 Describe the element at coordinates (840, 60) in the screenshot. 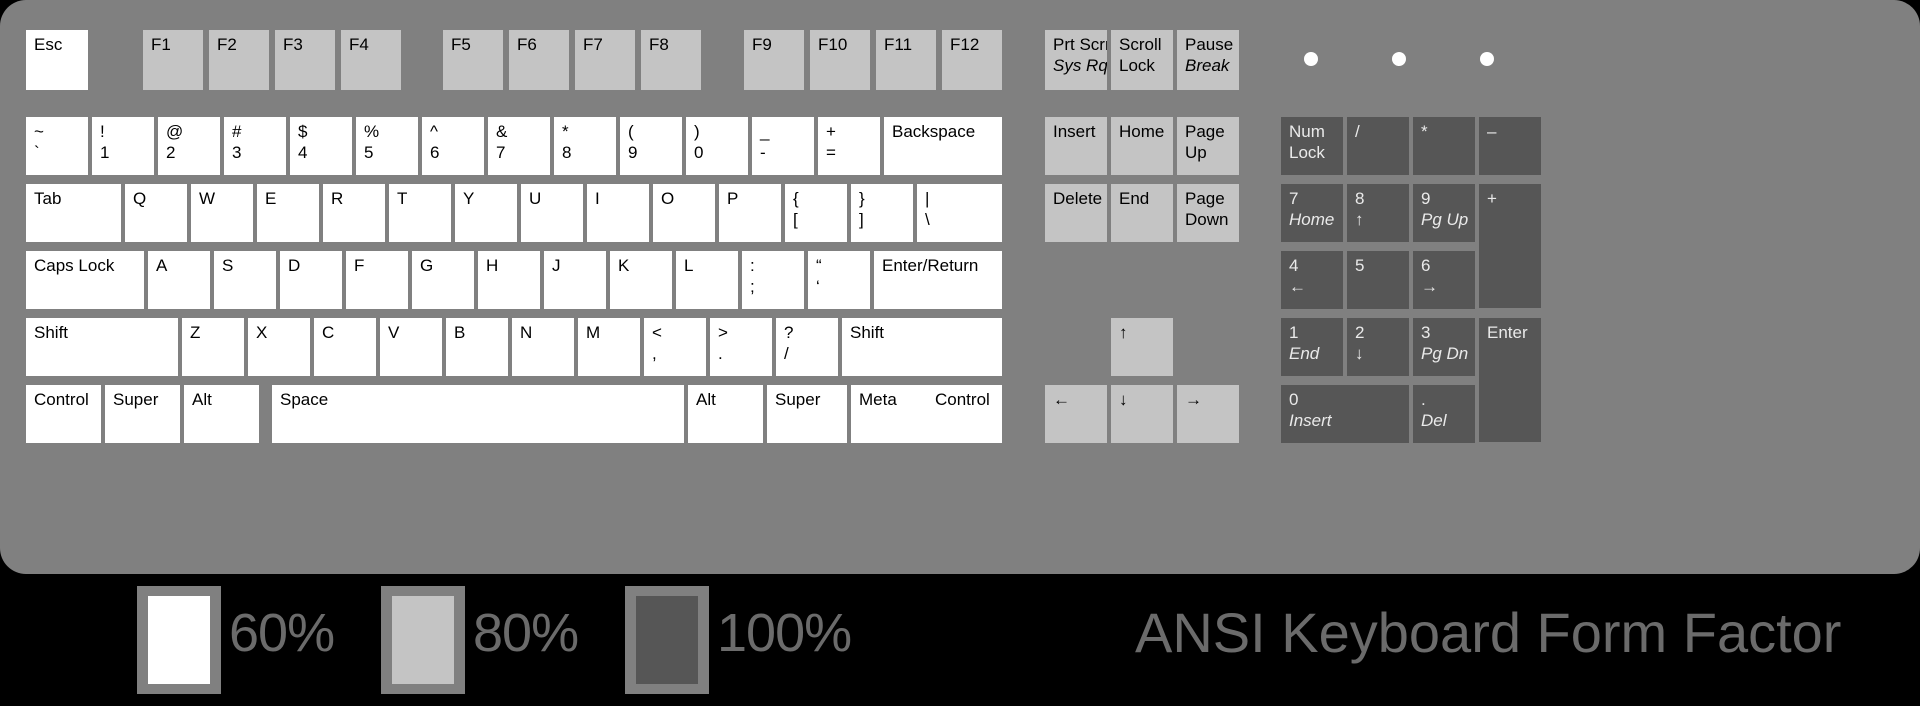

I see `key-f10: F10` at that location.